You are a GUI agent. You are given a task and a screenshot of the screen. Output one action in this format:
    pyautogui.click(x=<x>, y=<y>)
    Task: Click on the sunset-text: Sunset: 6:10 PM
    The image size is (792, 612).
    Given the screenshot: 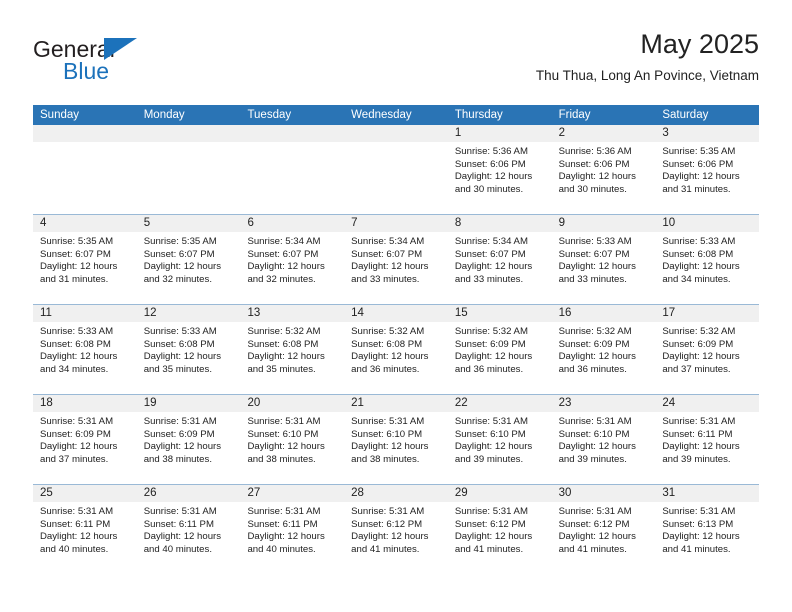 What is the action you would take?
    pyautogui.click(x=283, y=434)
    